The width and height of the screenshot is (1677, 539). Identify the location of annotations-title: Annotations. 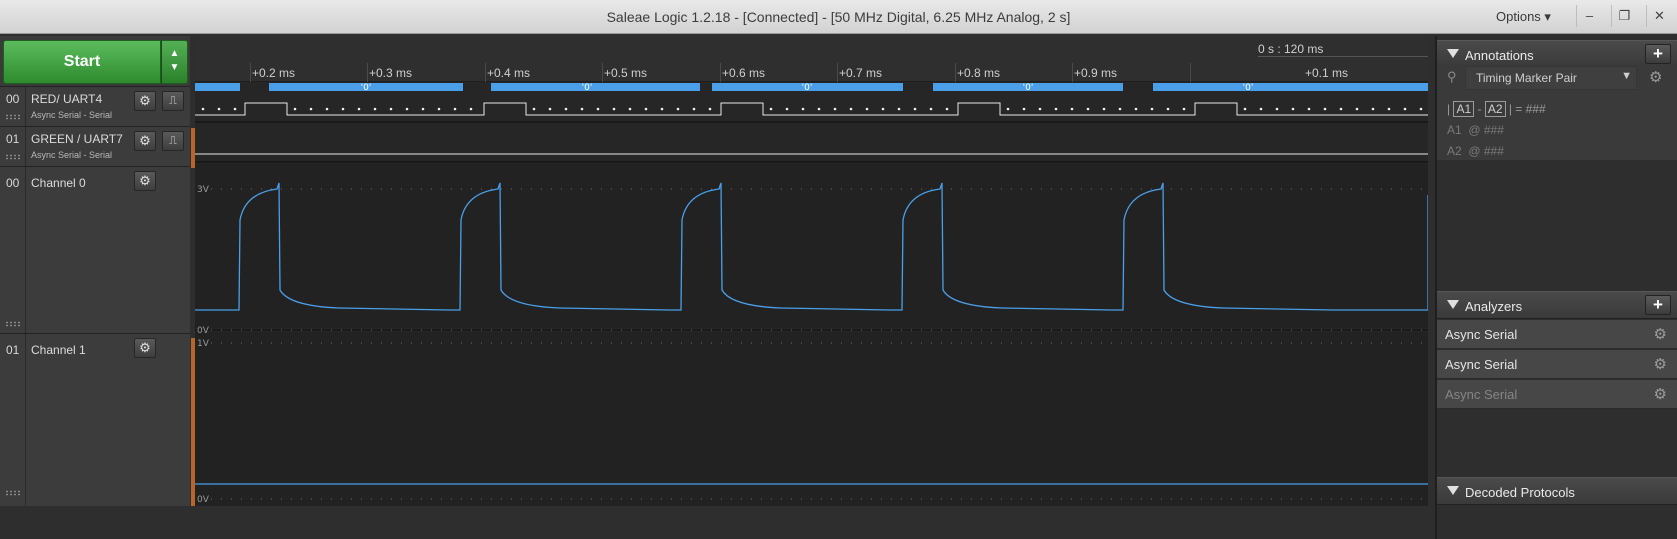
(1499, 55).